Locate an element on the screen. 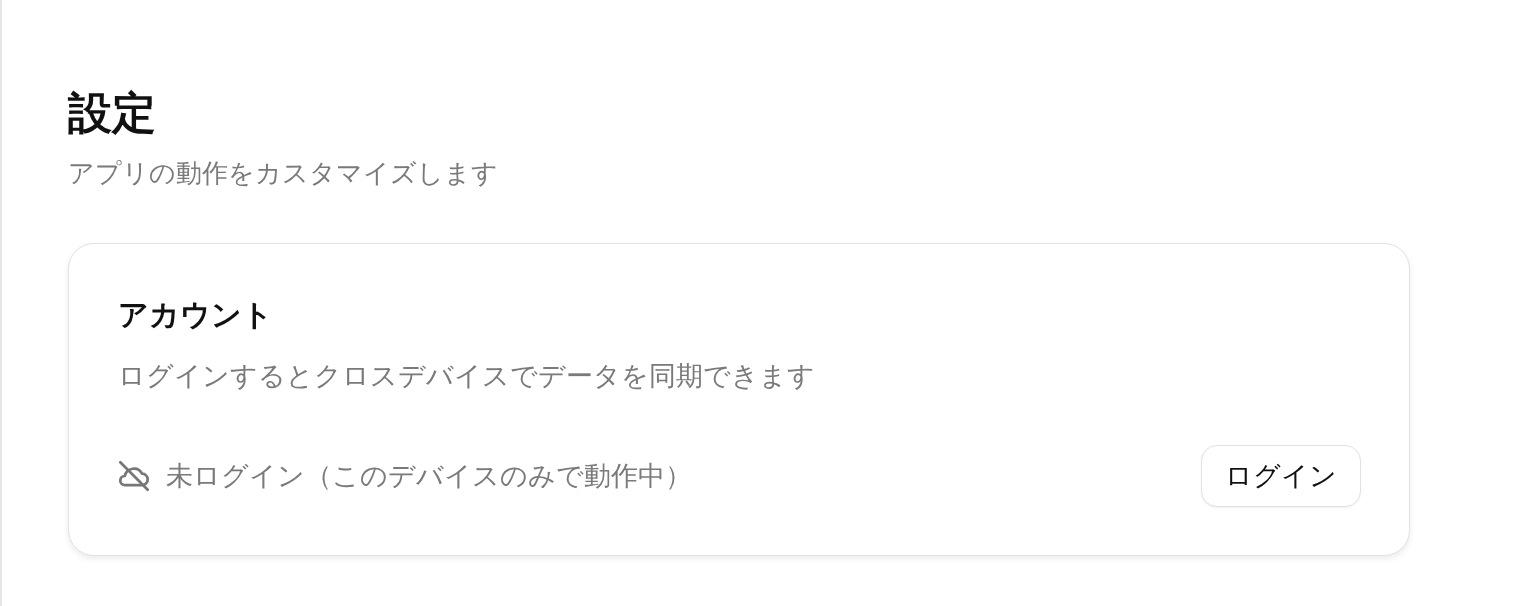 This screenshot has height=606, width=1528. page-title: 設定 is located at coordinates (112, 113).